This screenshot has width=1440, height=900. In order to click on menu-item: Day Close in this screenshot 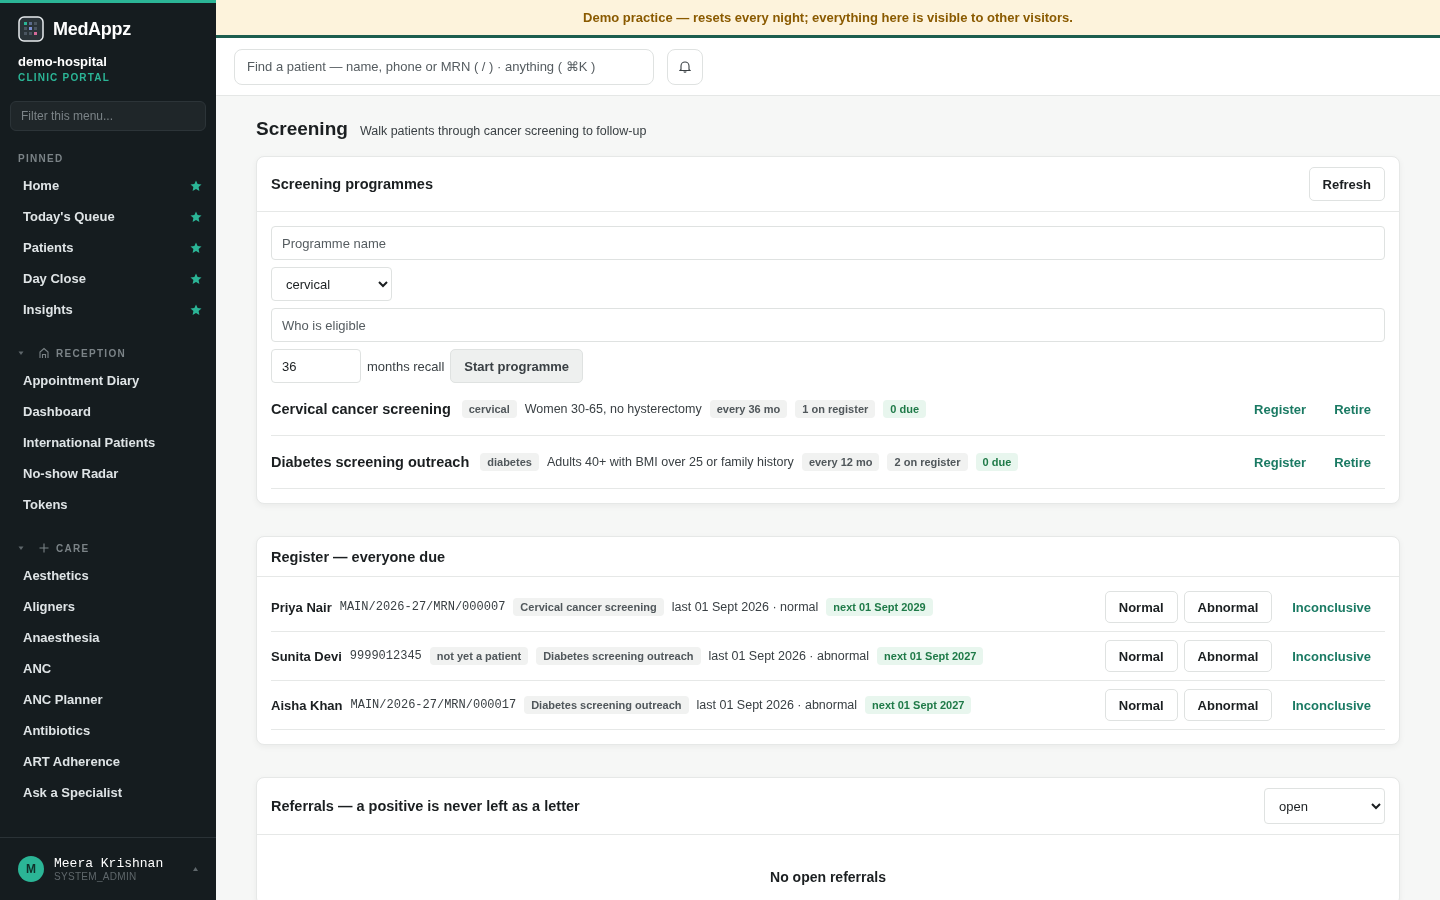, I will do `click(108, 278)`.